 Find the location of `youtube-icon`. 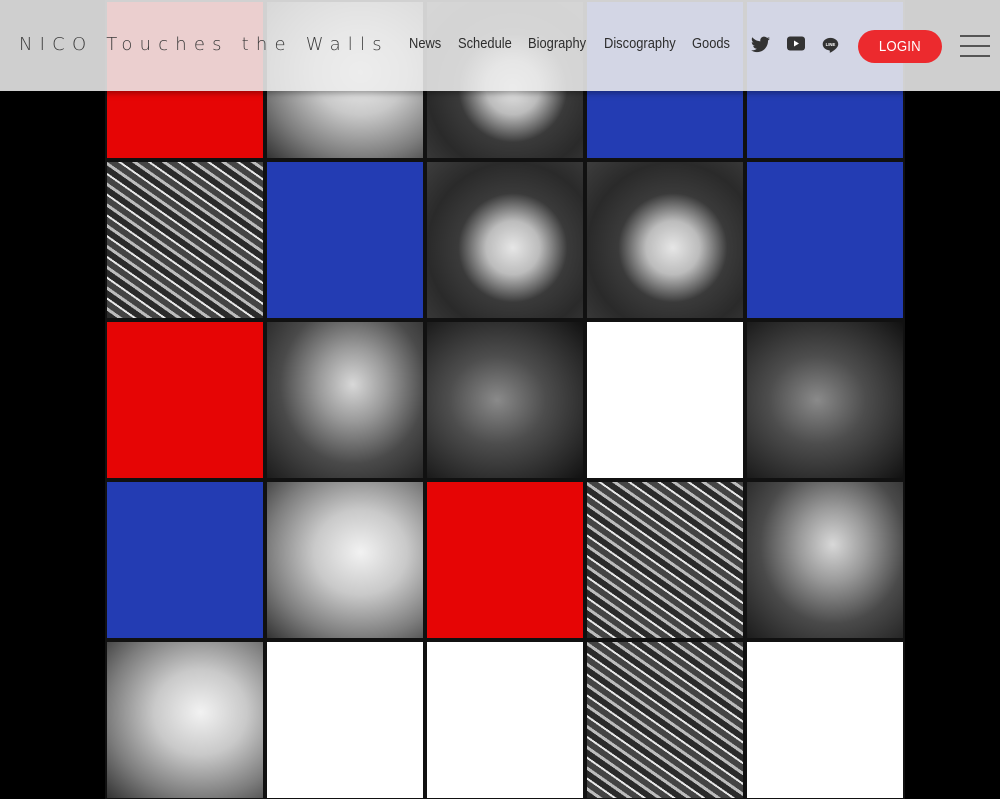

youtube-icon is located at coordinates (796, 43).